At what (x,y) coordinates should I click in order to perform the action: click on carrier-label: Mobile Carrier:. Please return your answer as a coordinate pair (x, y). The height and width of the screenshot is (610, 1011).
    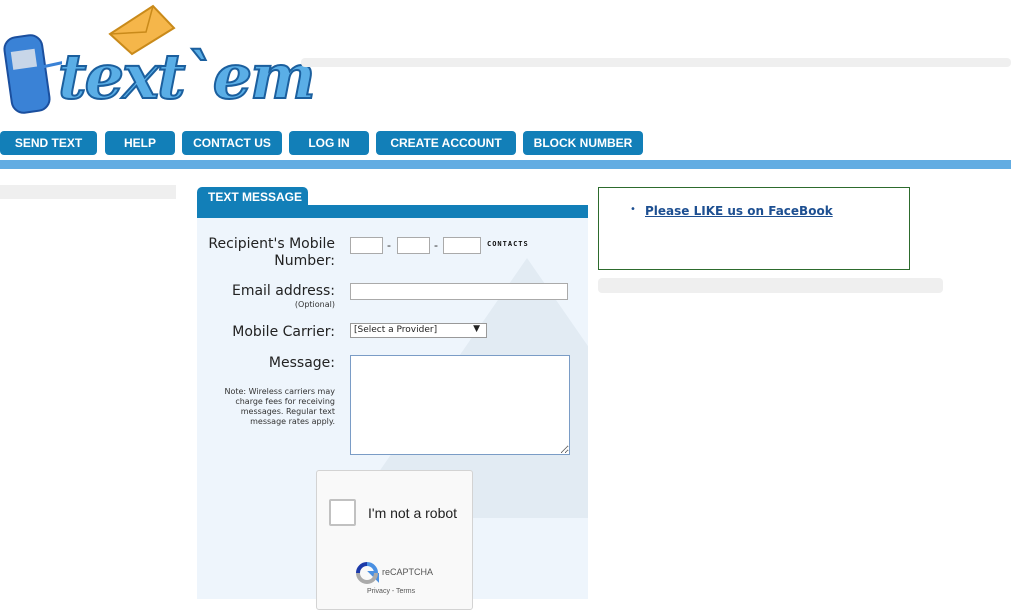
    Looking at the image, I should click on (283, 332).